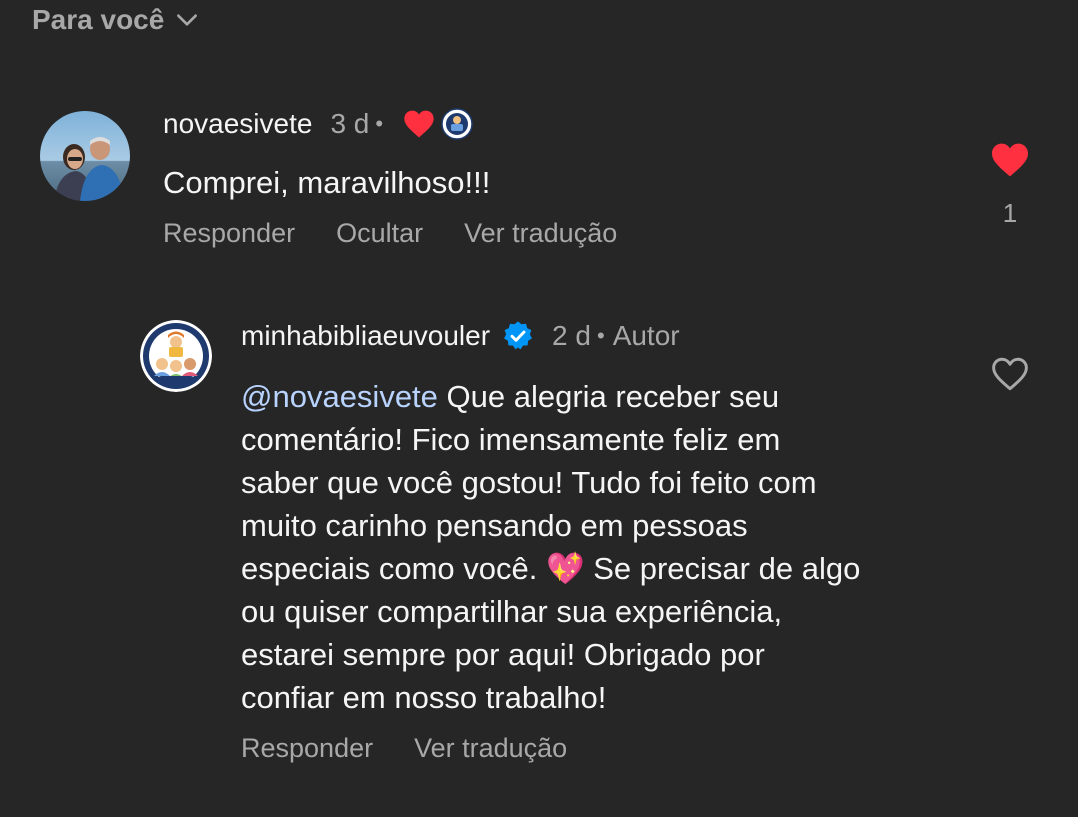 The width and height of the screenshot is (1078, 817). Describe the element at coordinates (494, 525) in the screenshot. I see `reply-line: muito carinho pensando em pessoas` at that location.